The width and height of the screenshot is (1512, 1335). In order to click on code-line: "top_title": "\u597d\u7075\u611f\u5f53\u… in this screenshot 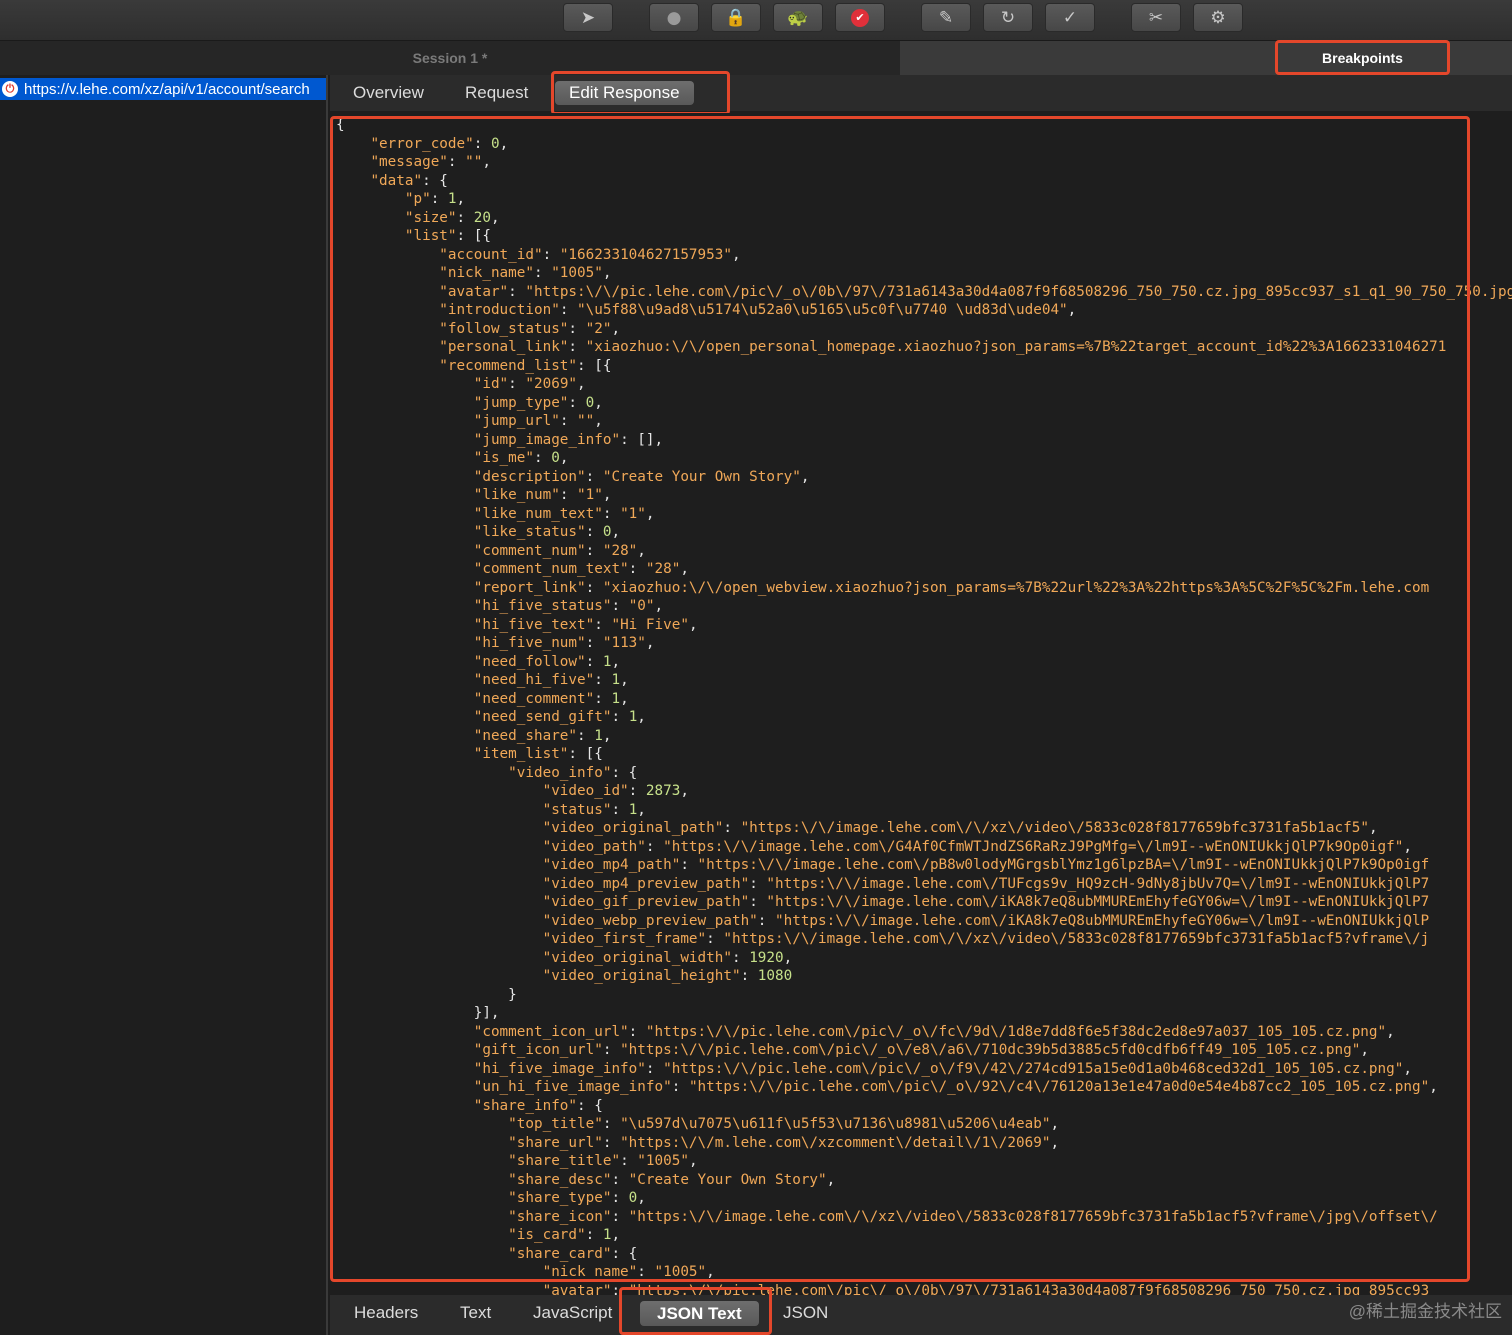, I will do `click(784, 1124)`.